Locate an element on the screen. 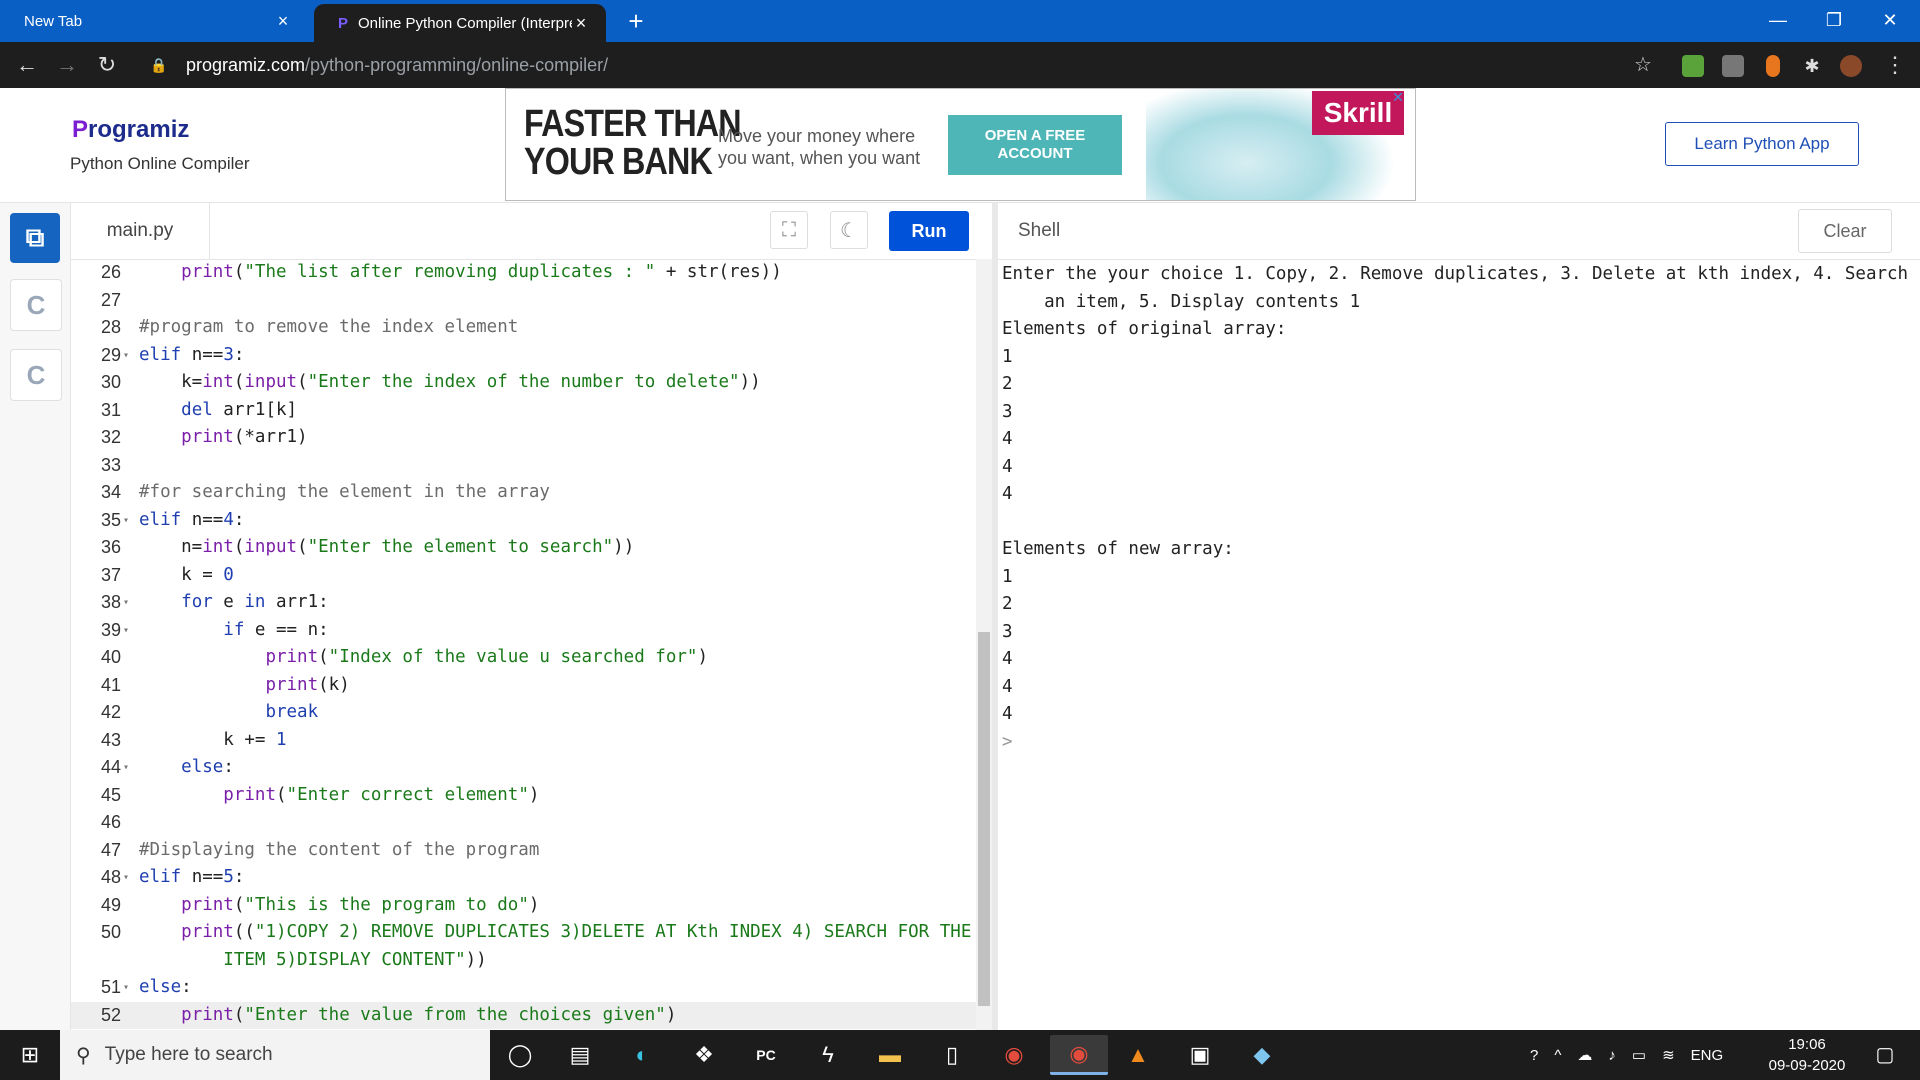 The image size is (1920, 1080). puzzle-extensions-icon: ✱ is located at coordinates (1812, 66).